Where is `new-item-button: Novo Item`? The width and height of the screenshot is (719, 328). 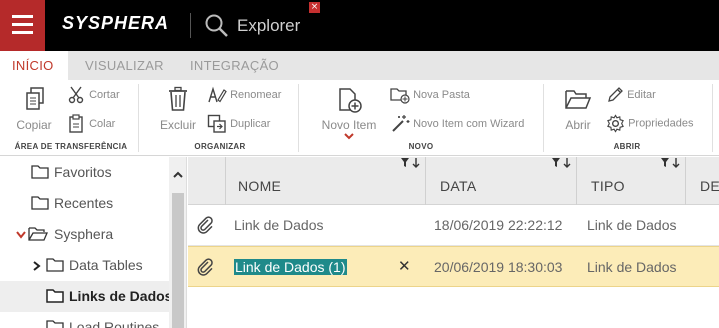 new-item-button: Novo Item is located at coordinates (349, 113).